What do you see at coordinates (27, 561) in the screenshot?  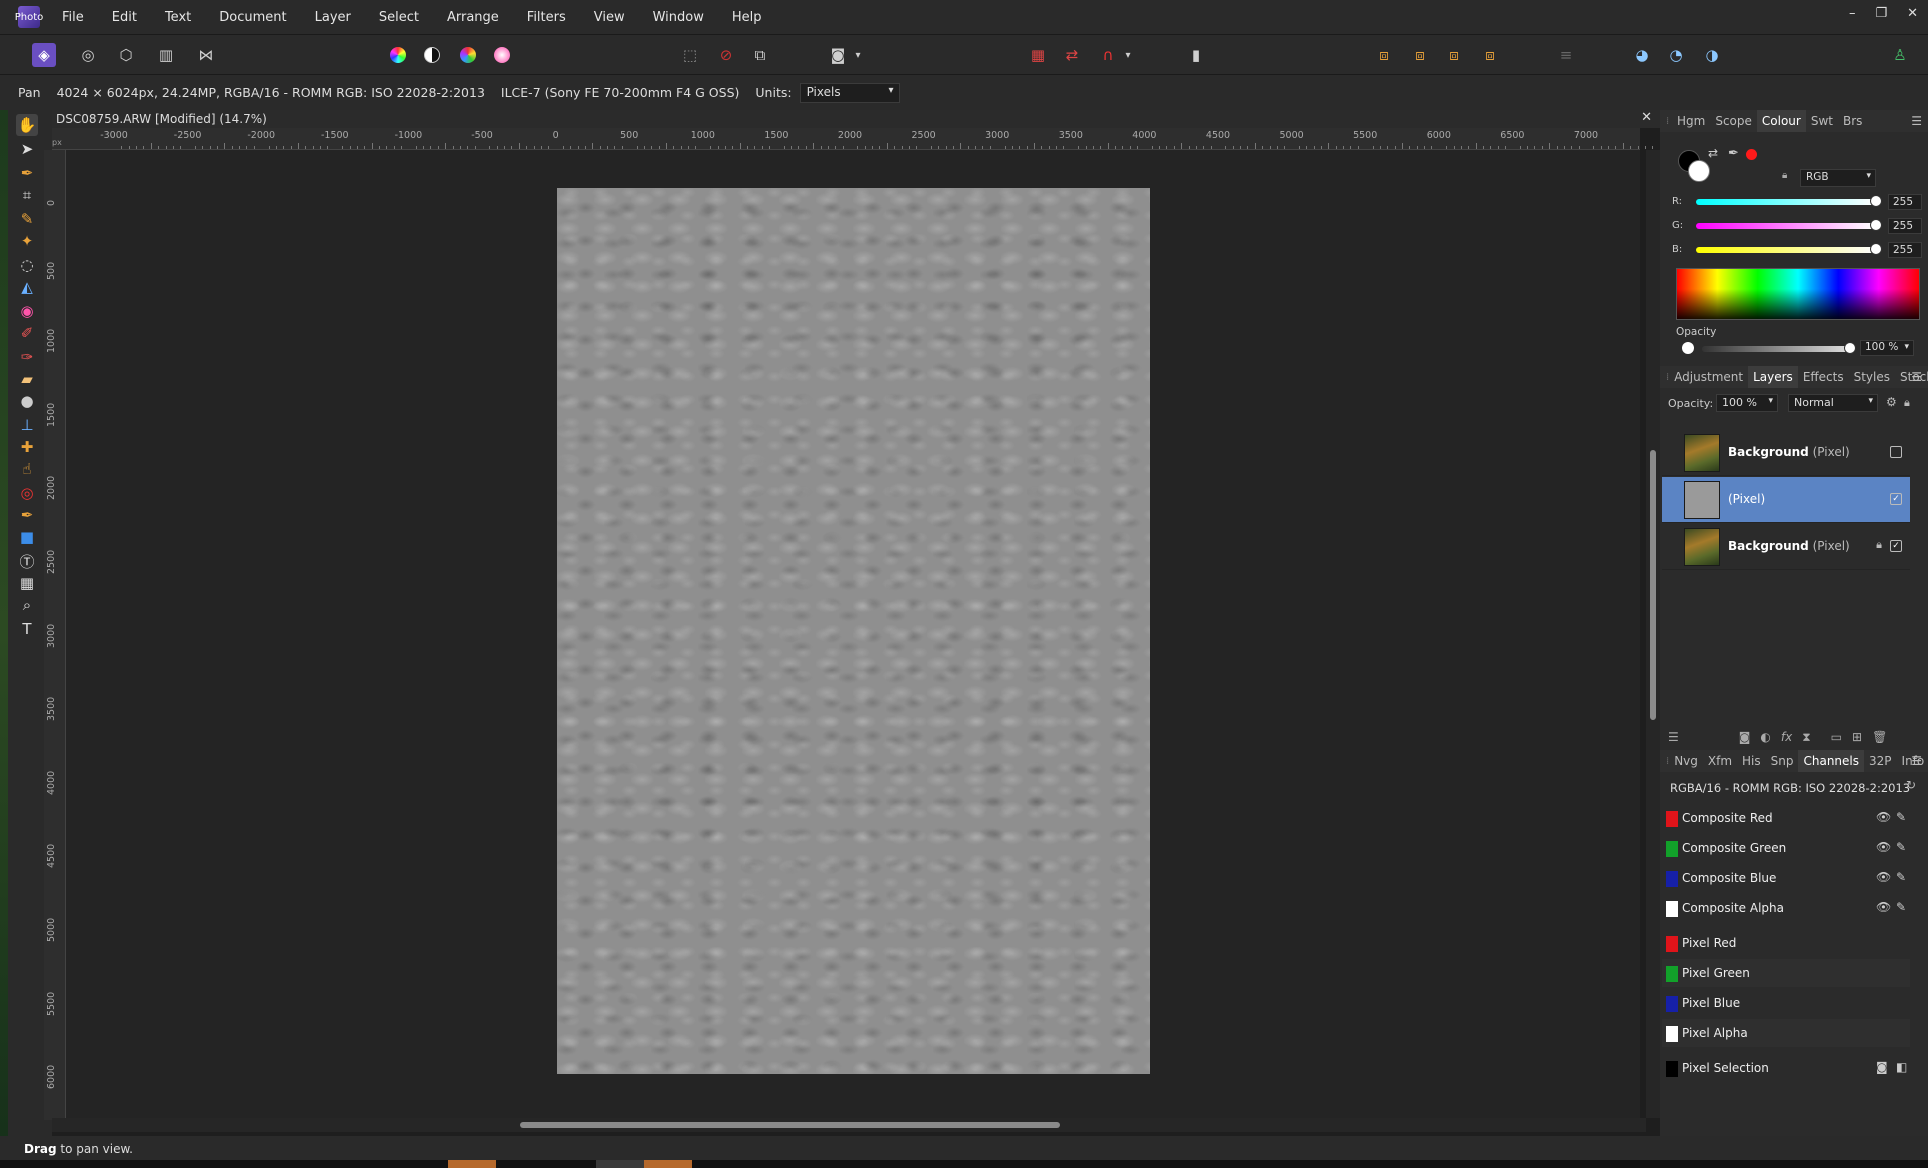 I see `frame-text-icon: Ⓣ` at bounding box center [27, 561].